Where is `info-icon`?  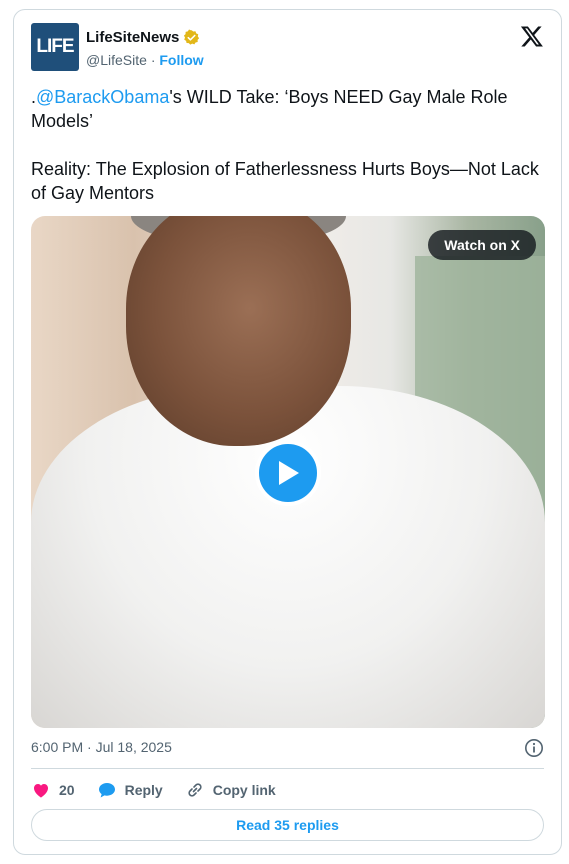 info-icon is located at coordinates (534, 748).